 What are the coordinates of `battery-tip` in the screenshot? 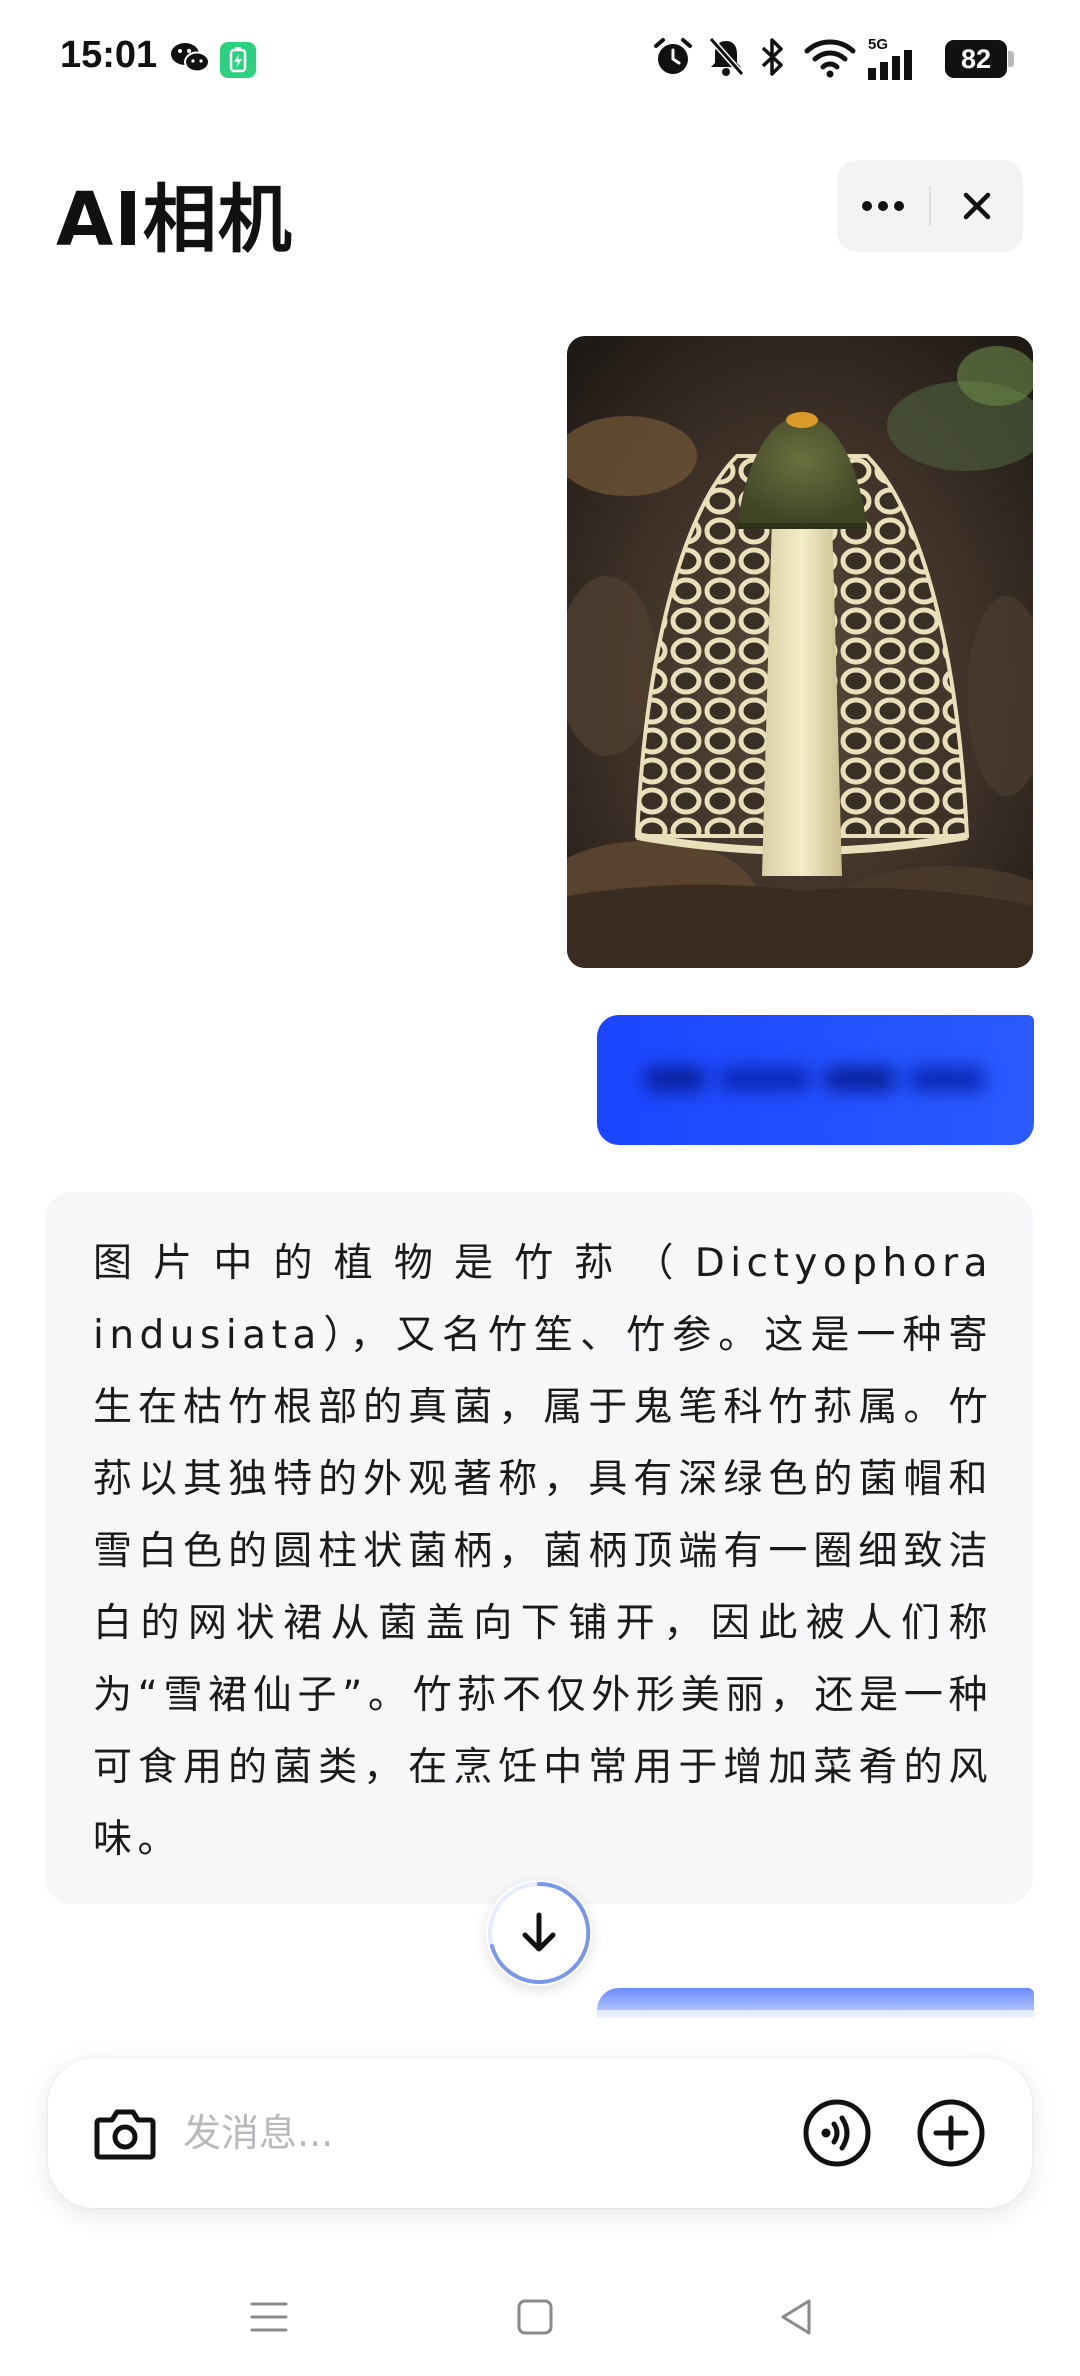 It's located at (1011, 59).